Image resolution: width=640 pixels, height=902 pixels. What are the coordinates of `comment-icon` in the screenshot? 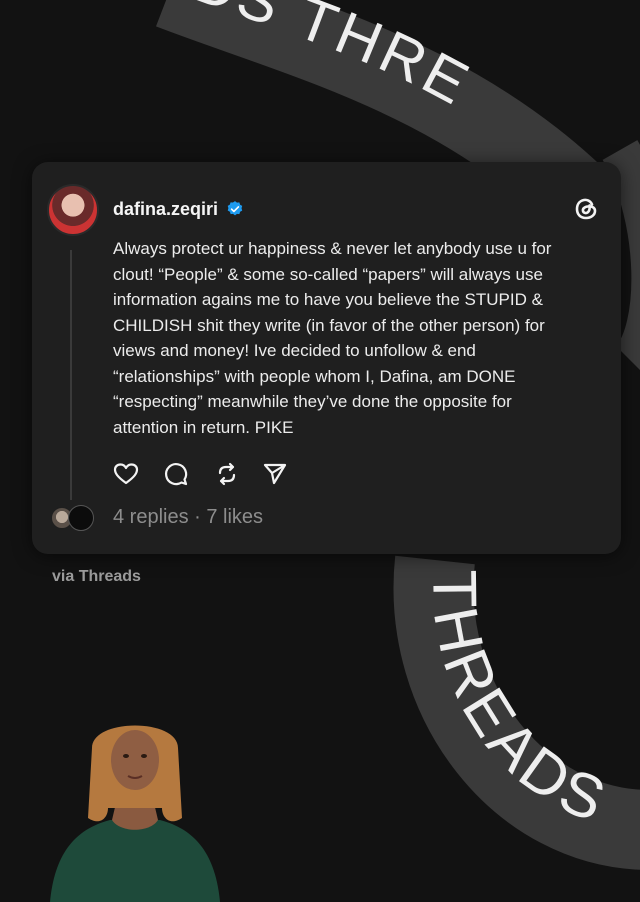 It's located at (176, 474).